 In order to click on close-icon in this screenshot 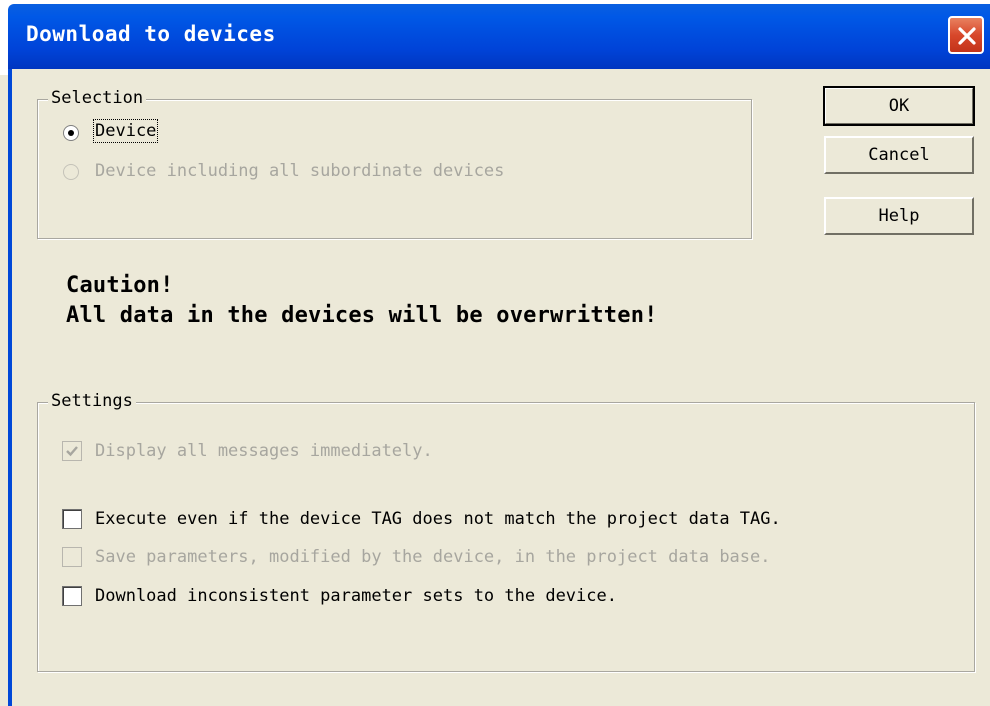, I will do `click(967, 36)`.